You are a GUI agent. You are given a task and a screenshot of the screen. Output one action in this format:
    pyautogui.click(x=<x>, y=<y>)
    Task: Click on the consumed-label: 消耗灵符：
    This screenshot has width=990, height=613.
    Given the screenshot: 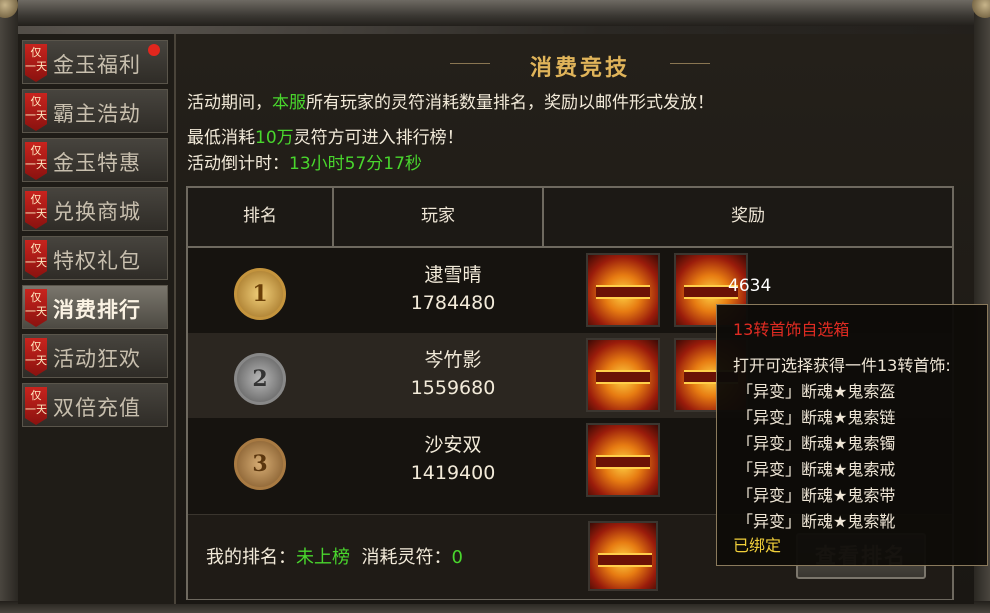 What is the action you would take?
    pyautogui.click(x=406, y=557)
    